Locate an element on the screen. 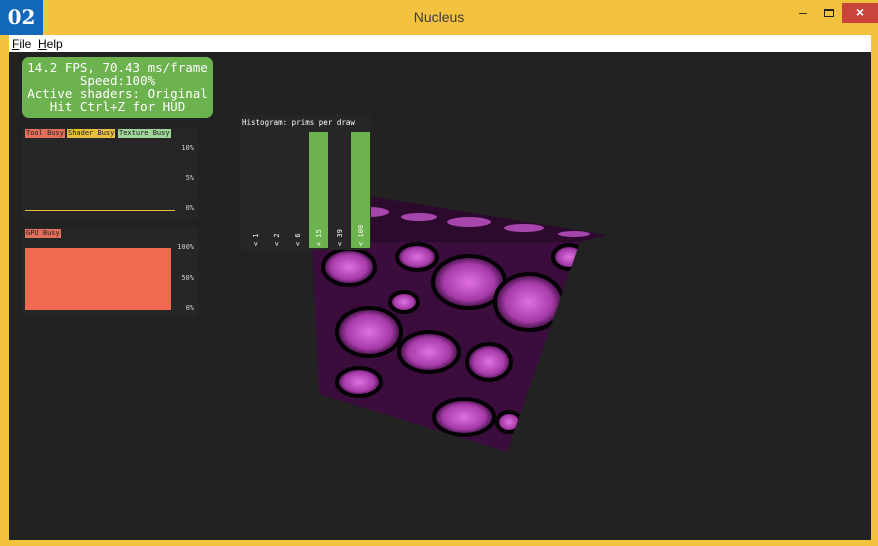  histogram-title: Histogram: prims per draw is located at coordinates (298, 122).